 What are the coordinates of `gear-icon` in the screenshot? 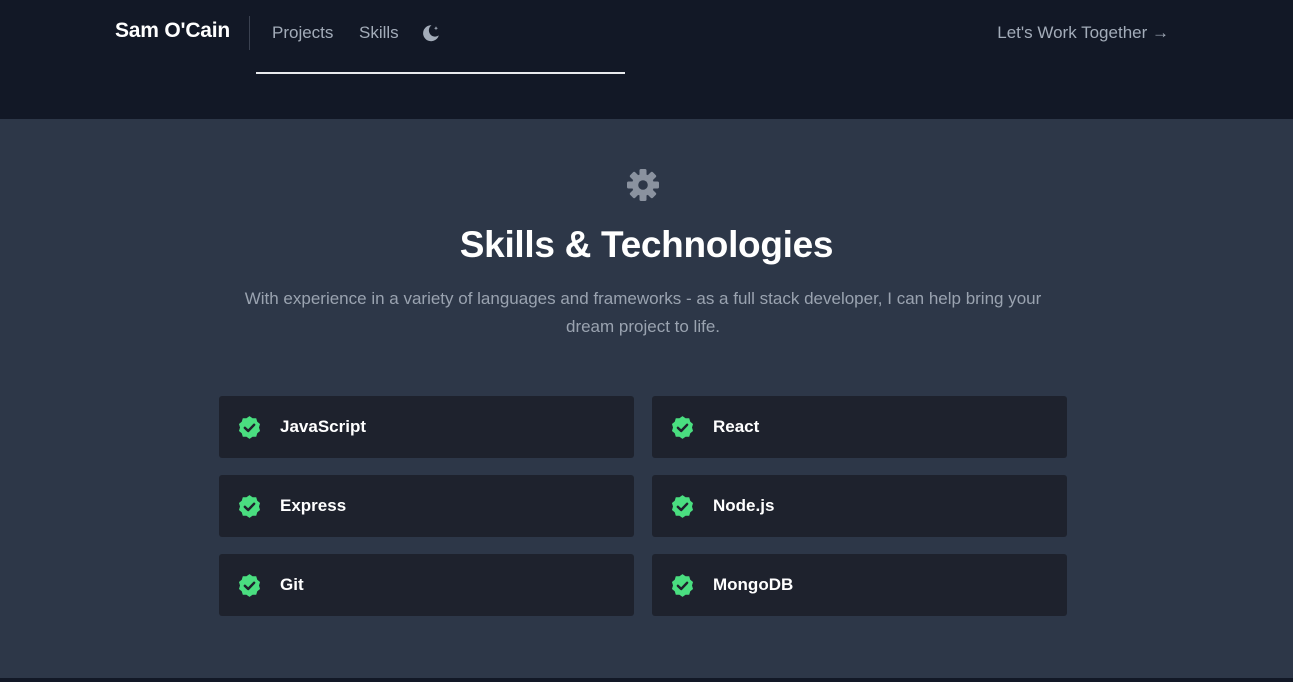 It's located at (643, 185).